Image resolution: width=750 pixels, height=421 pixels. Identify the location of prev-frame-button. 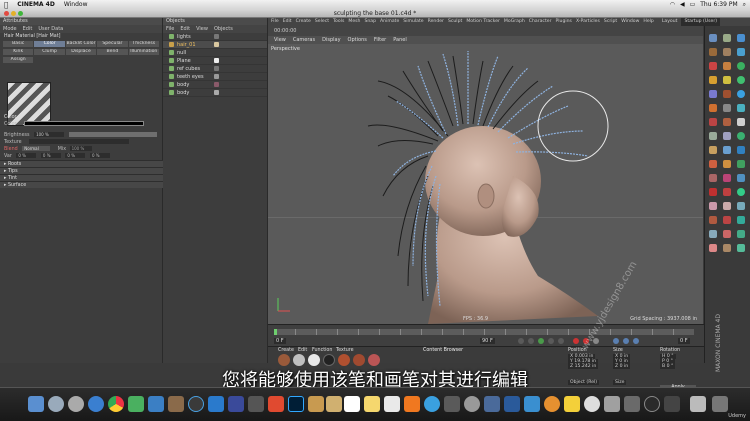
(531, 341).